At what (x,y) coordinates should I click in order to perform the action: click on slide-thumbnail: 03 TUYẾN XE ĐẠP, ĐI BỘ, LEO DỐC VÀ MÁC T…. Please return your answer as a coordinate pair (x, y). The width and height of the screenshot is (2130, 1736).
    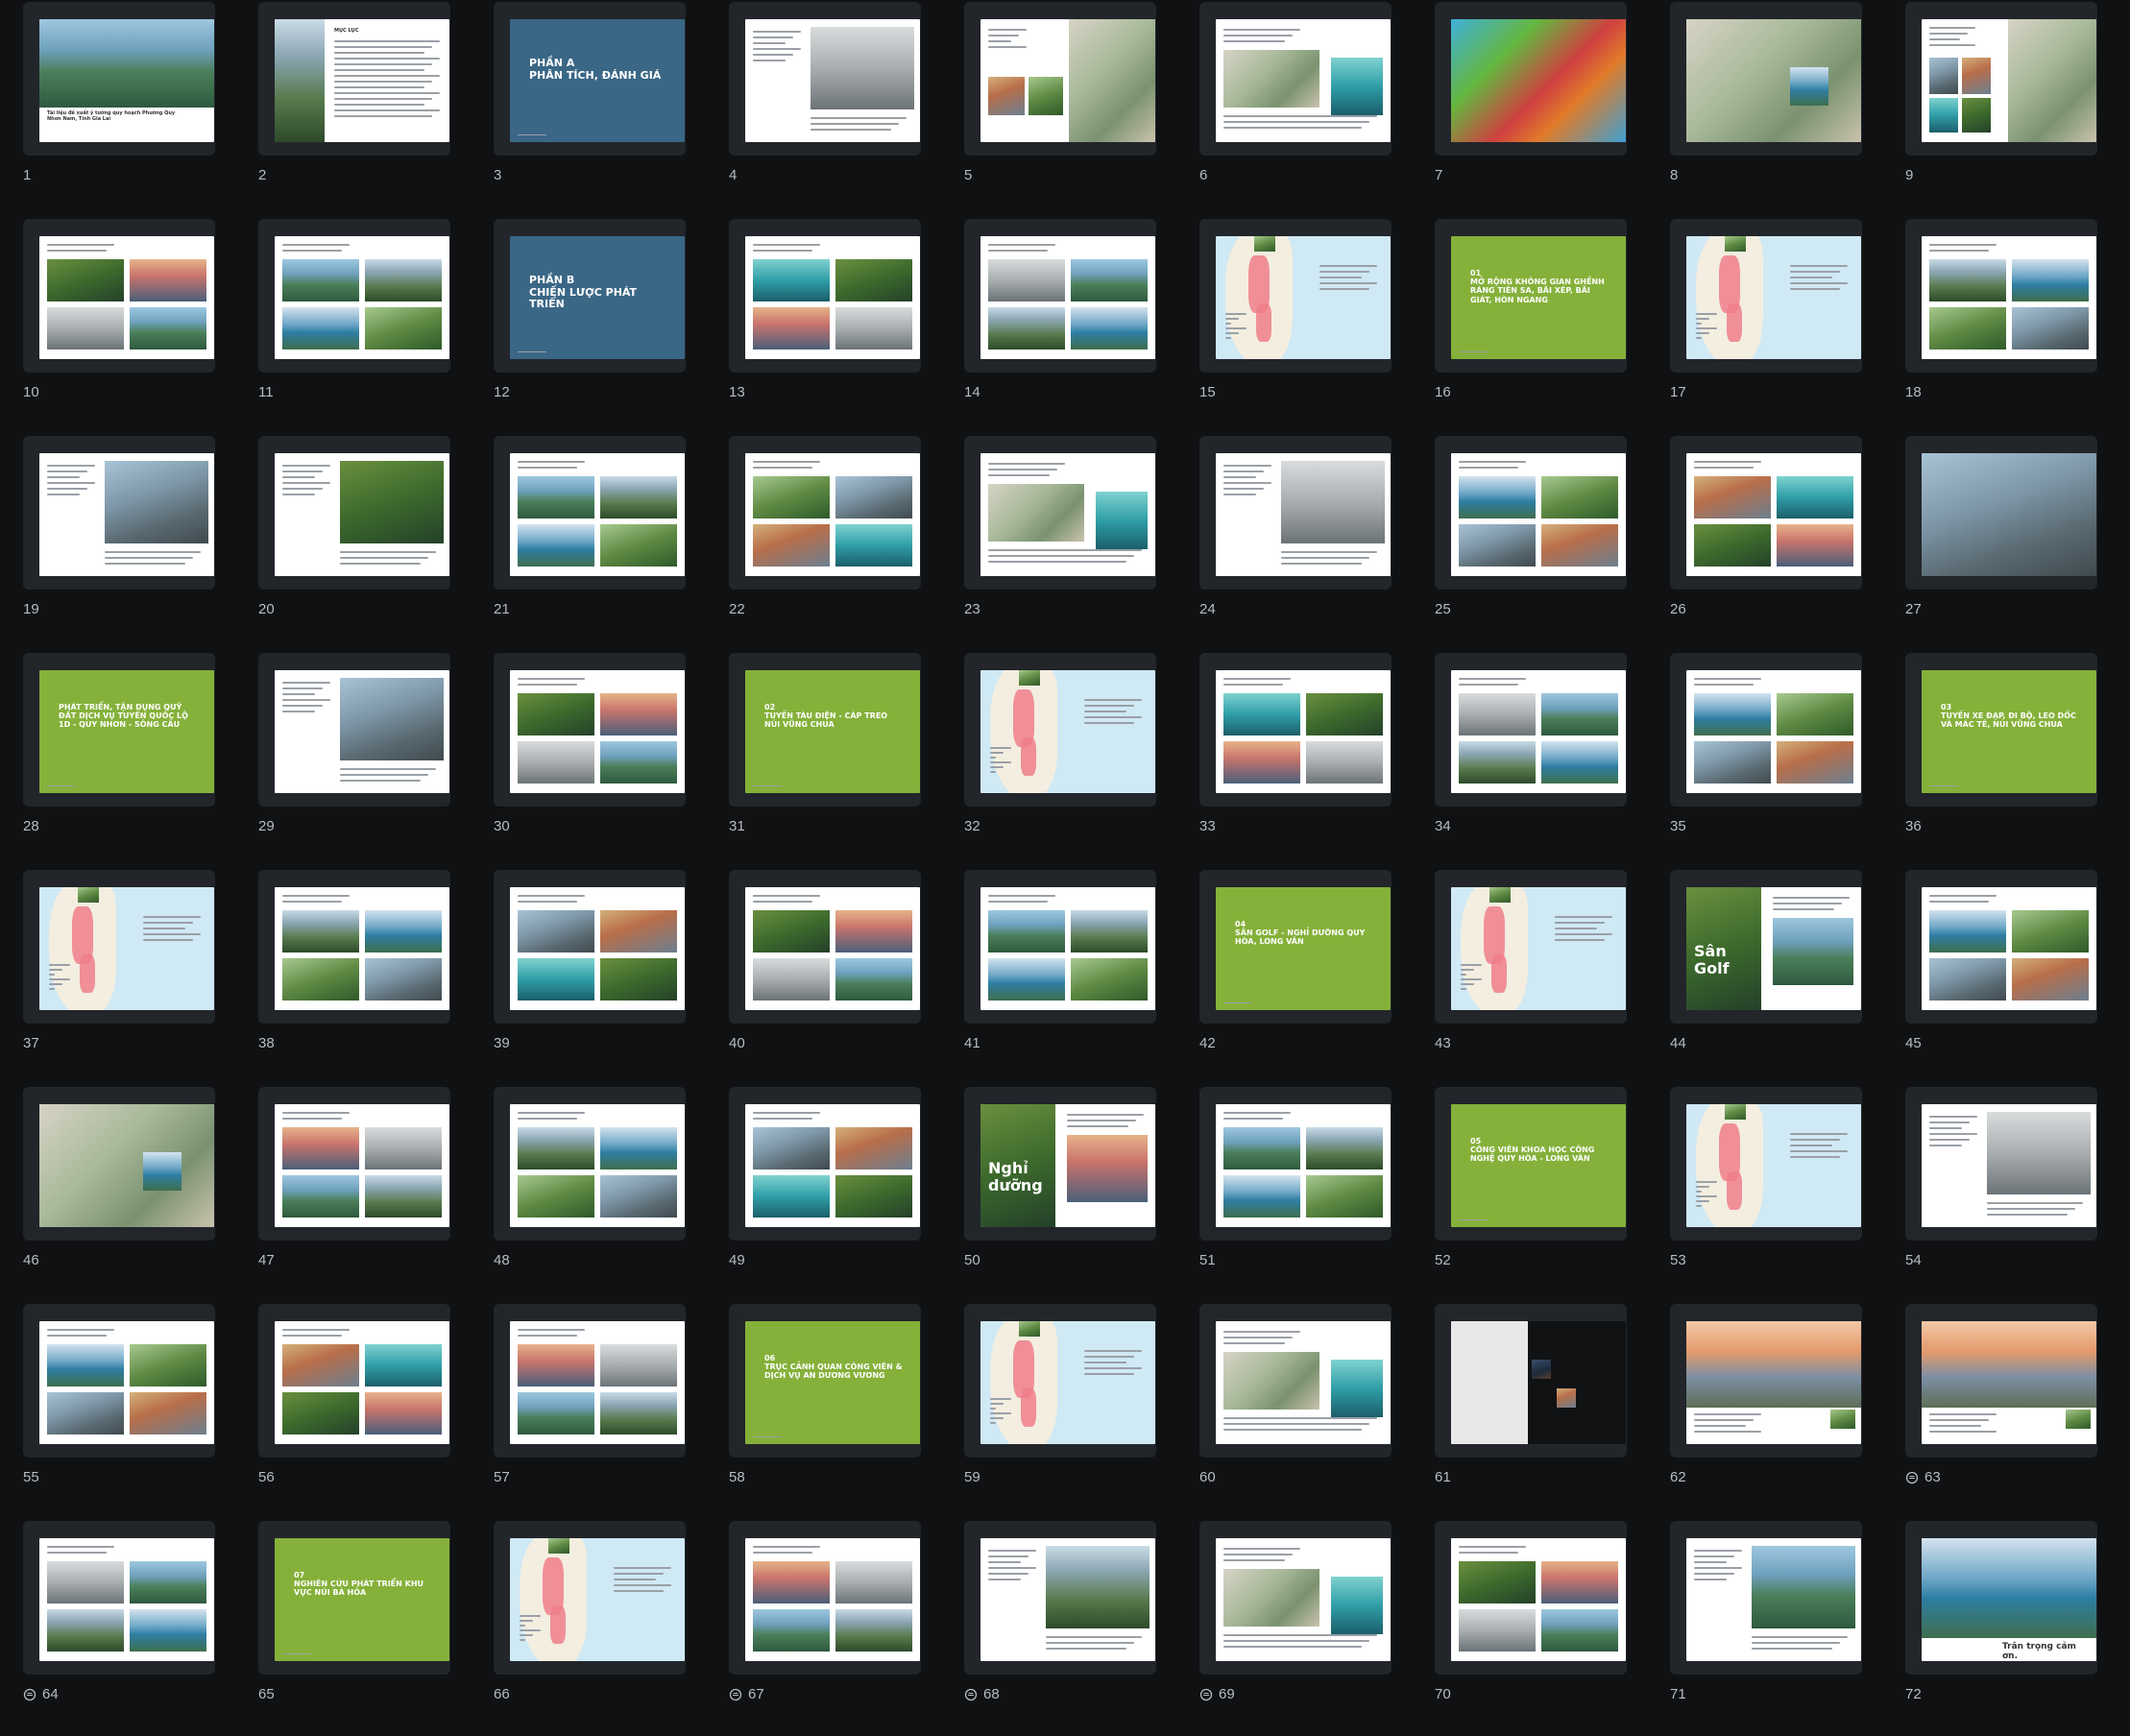
    Looking at the image, I should click on (2013, 759).